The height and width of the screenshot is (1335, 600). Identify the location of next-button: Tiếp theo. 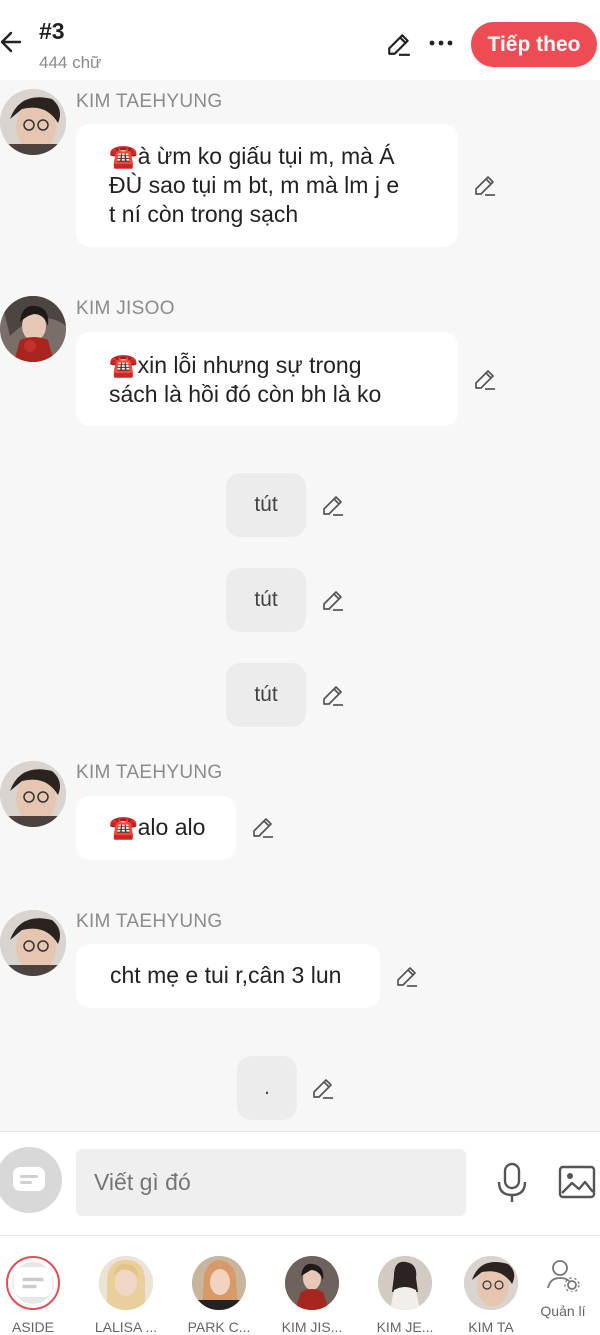
(534, 44).